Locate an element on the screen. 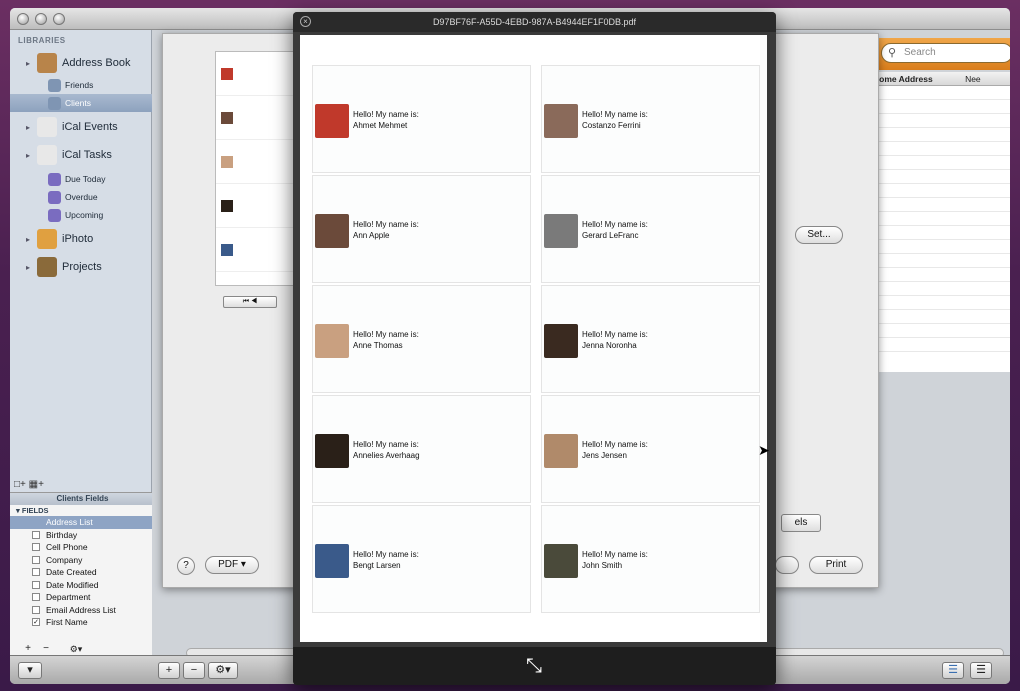 This screenshot has height=691, width=1020. help-button: ? is located at coordinates (186, 566).